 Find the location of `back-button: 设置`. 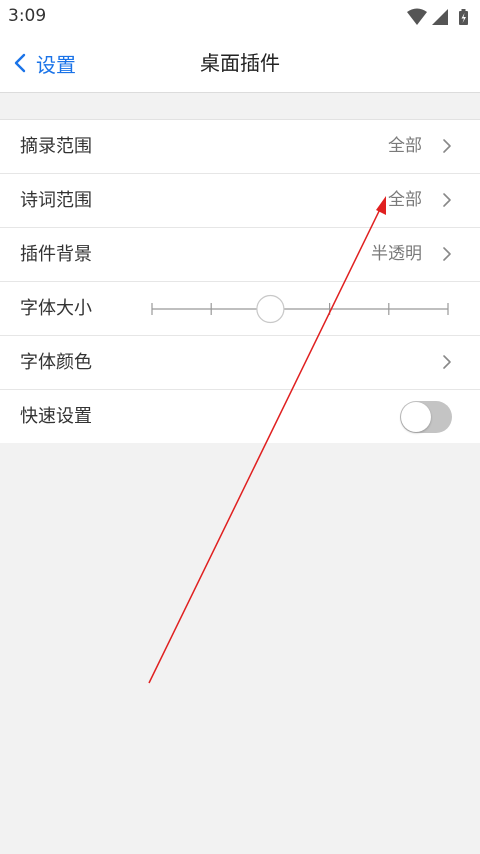

back-button: 设置 is located at coordinates (45, 63).